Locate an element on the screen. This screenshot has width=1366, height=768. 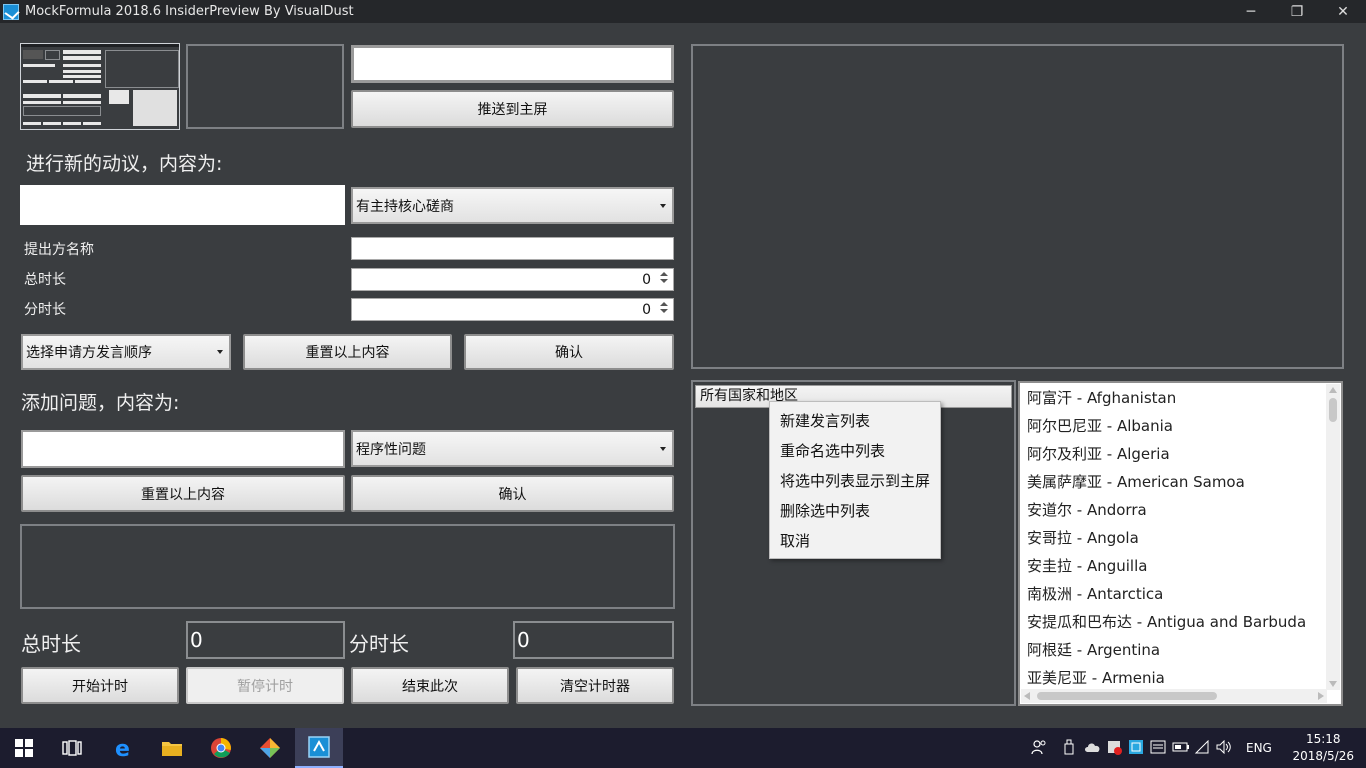
display-icon is located at coordinates (1139, 748).